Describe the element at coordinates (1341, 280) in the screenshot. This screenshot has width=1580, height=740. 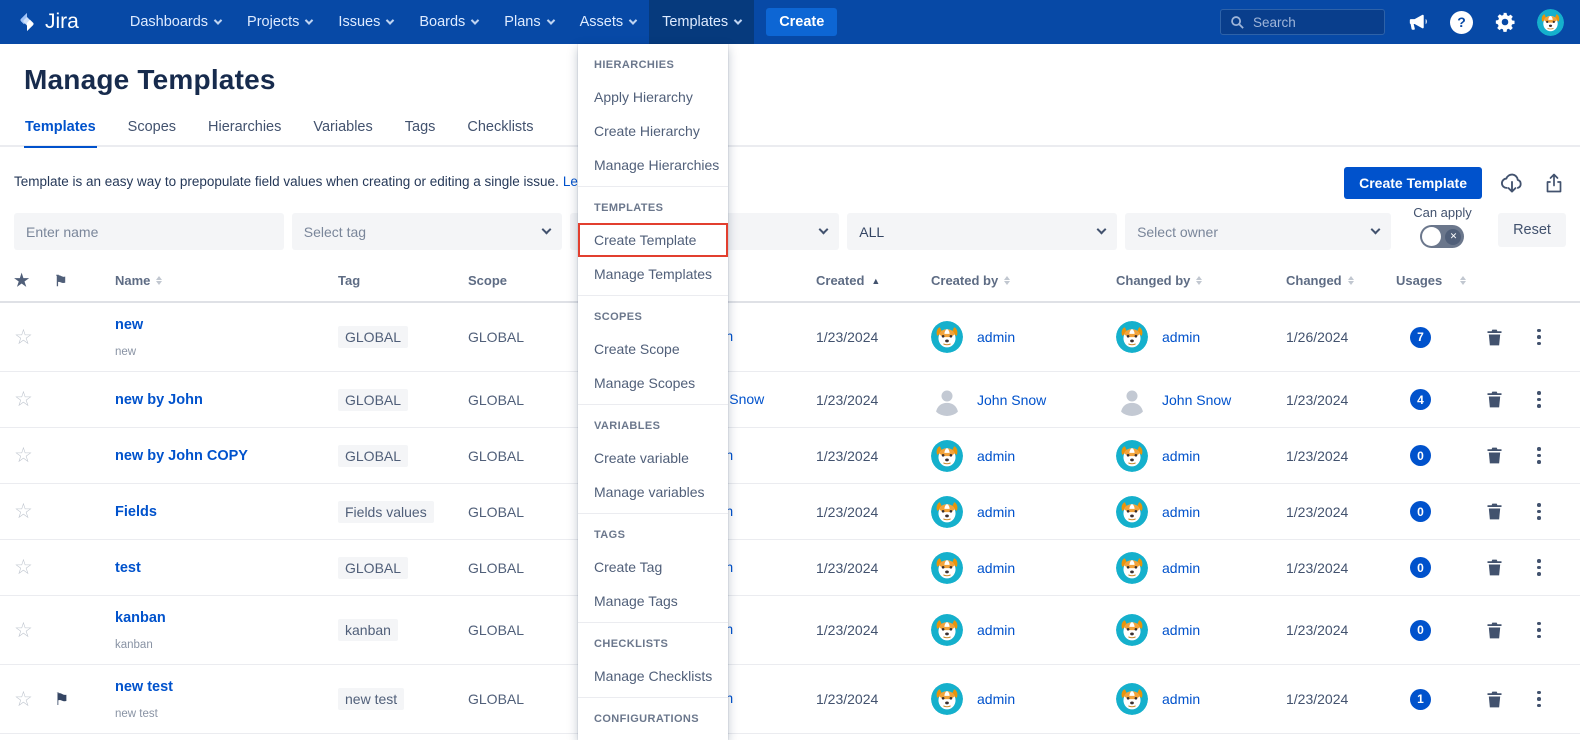
I see `column-header-changed: Changed` at that location.